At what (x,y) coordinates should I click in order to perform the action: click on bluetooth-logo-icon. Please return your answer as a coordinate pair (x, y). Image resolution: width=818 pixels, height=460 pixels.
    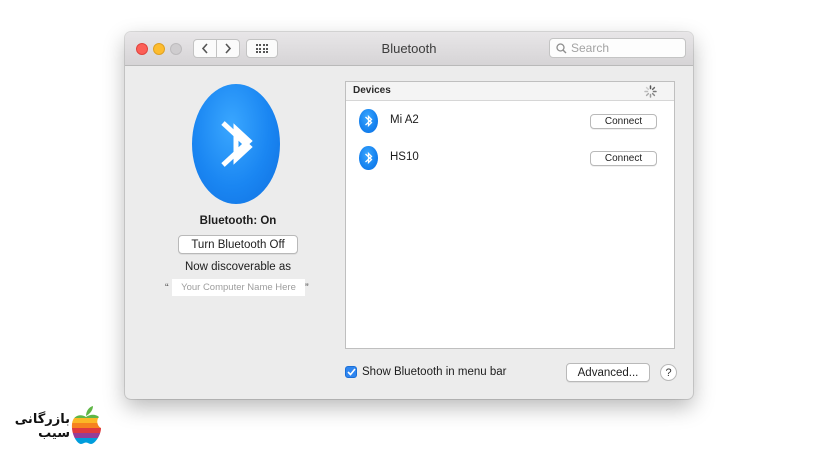
    Looking at the image, I should click on (236, 144).